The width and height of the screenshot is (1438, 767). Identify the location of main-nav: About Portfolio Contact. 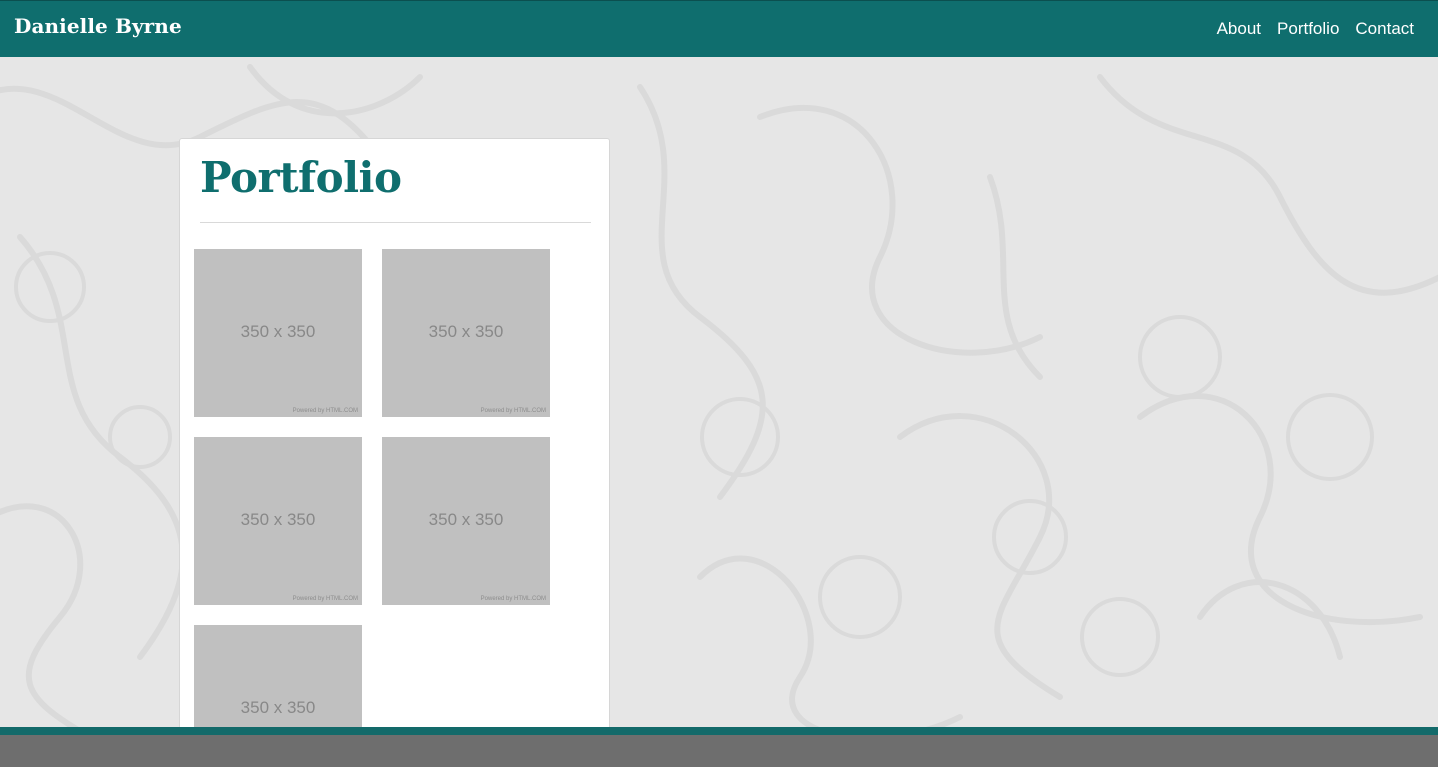
(1315, 29).